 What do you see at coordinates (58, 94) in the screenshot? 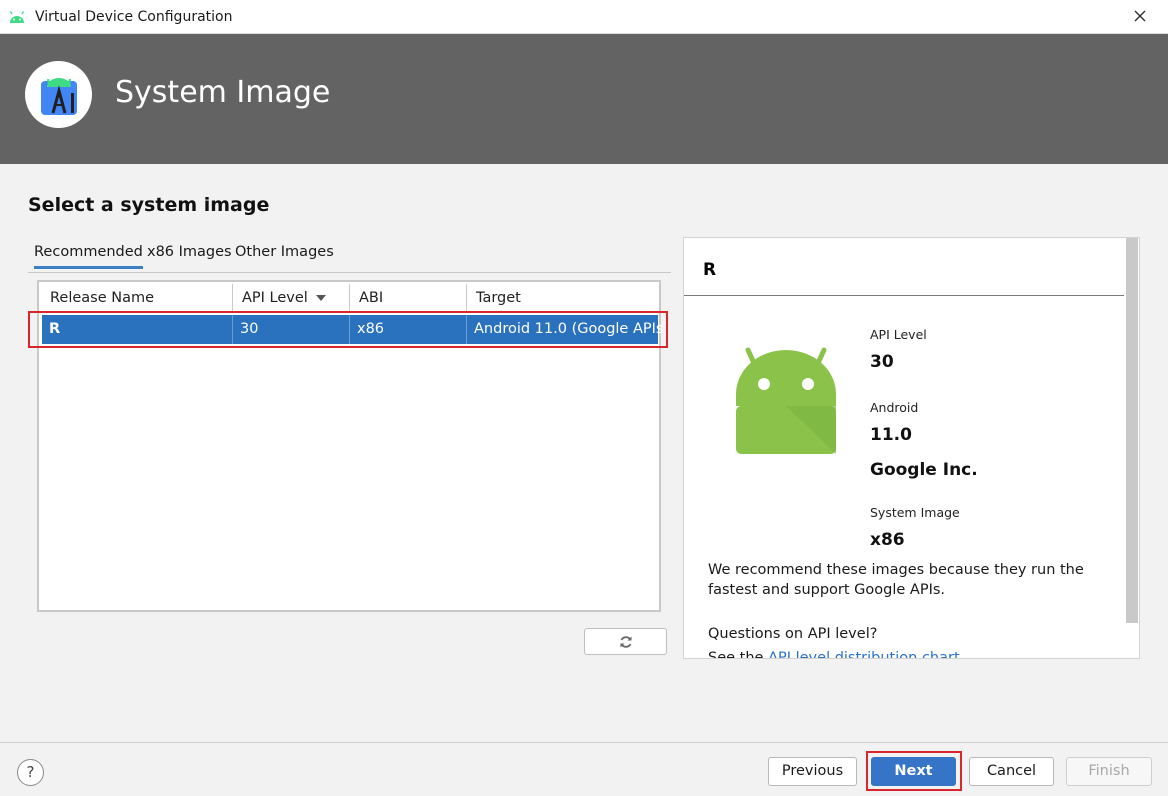
I see `android-studio-logo` at bounding box center [58, 94].